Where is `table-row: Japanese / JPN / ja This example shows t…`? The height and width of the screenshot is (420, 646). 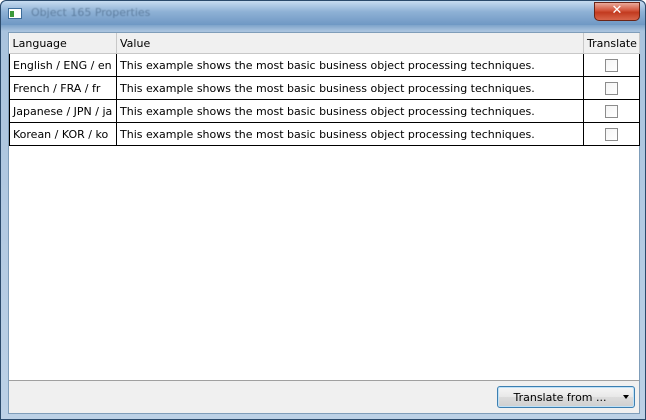
table-row: Japanese / JPN / ja This example shows t… is located at coordinates (324, 111).